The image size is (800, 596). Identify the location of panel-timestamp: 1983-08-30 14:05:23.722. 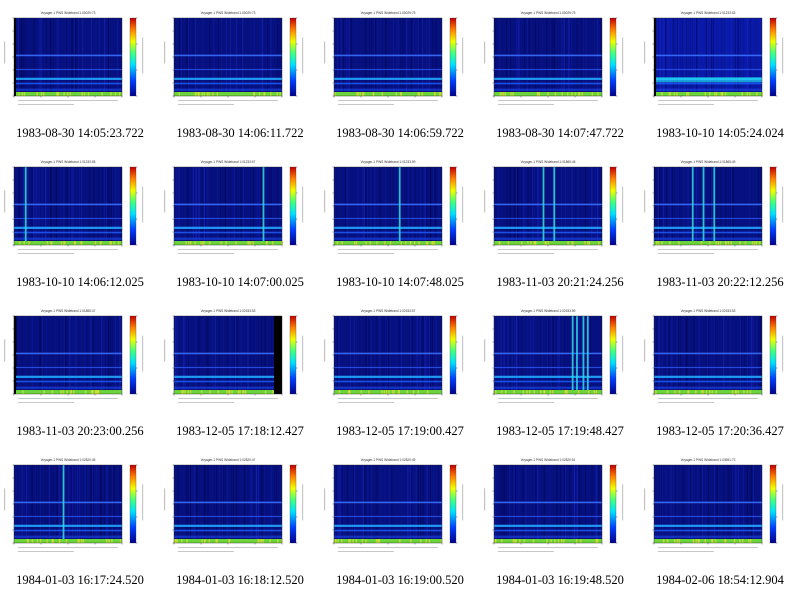
(80, 133).